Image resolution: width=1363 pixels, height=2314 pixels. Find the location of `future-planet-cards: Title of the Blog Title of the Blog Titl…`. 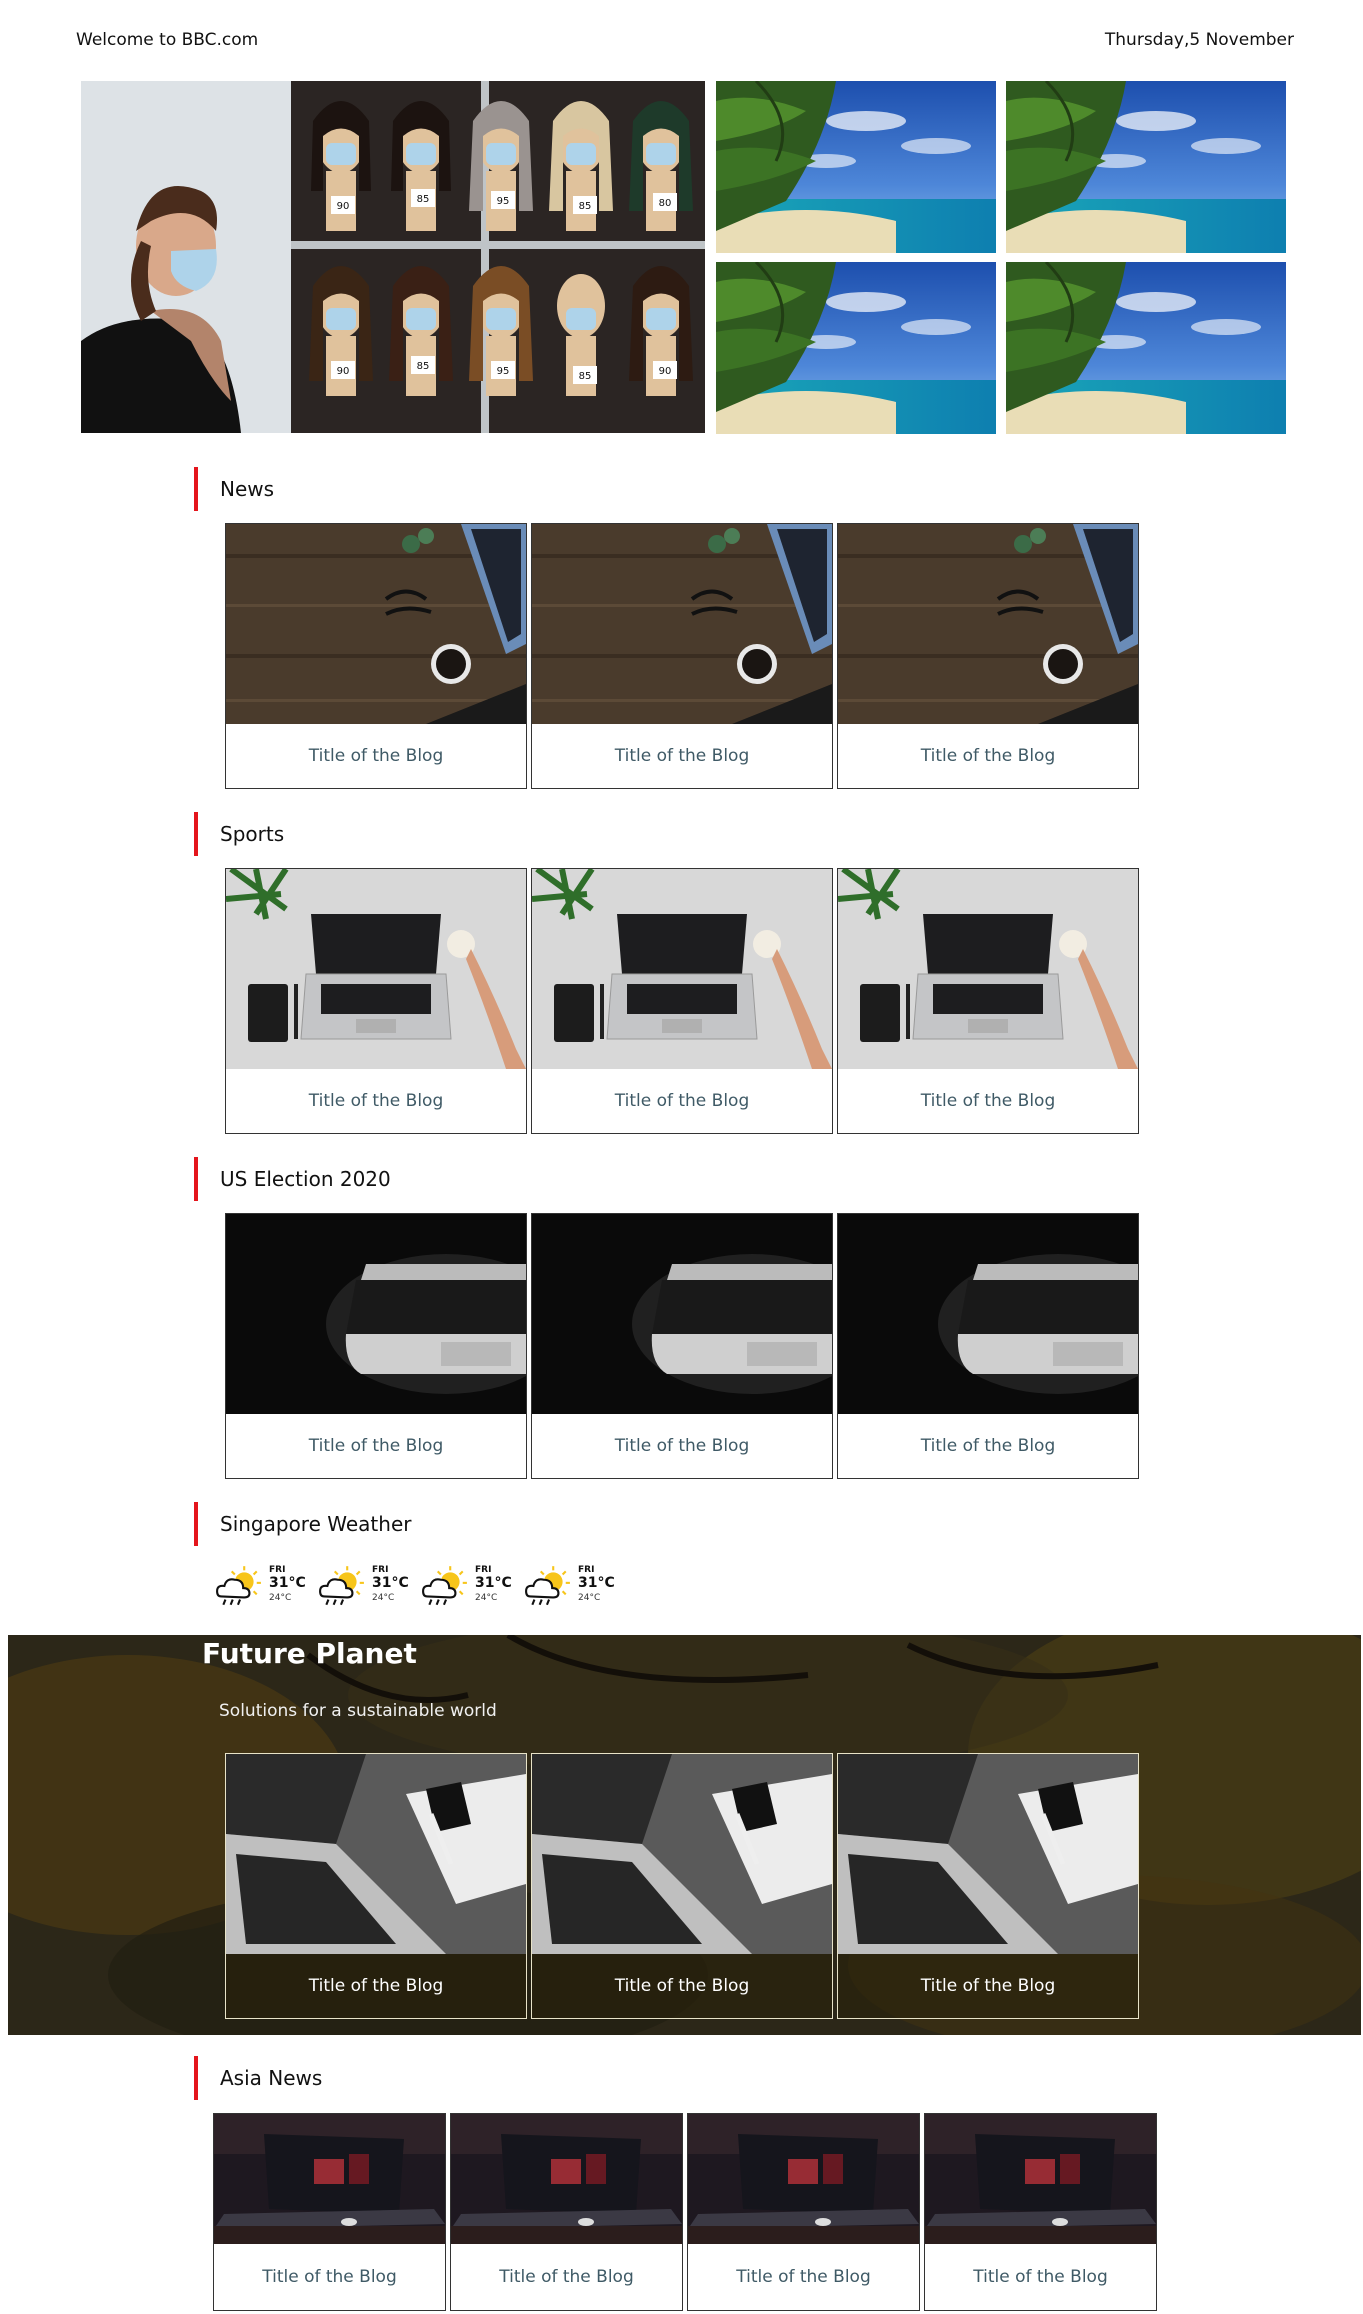

future-planet-cards: Title of the Blog Title of the Blog Titl… is located at coordinates (684, 1886).